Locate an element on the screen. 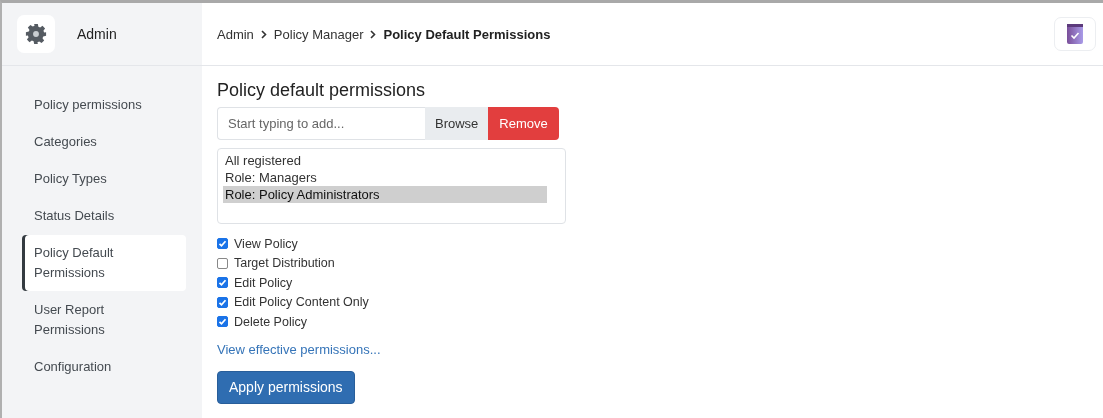 The width and height of the screenshot is (1103, 418). checkbox-label: View Policy is located at coordinates (266, 243).